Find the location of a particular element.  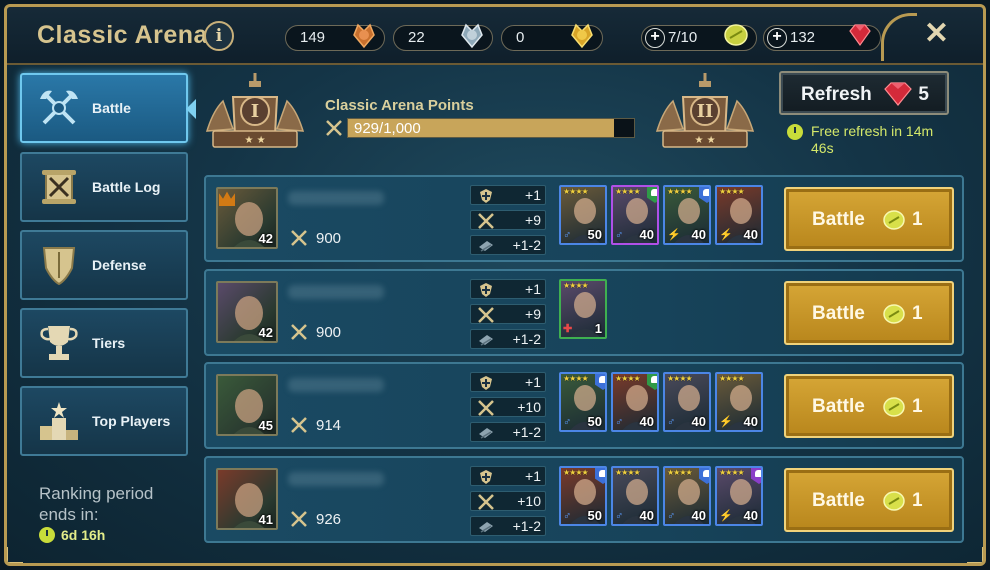

ornament-curl is located at coordinates (899, 37).